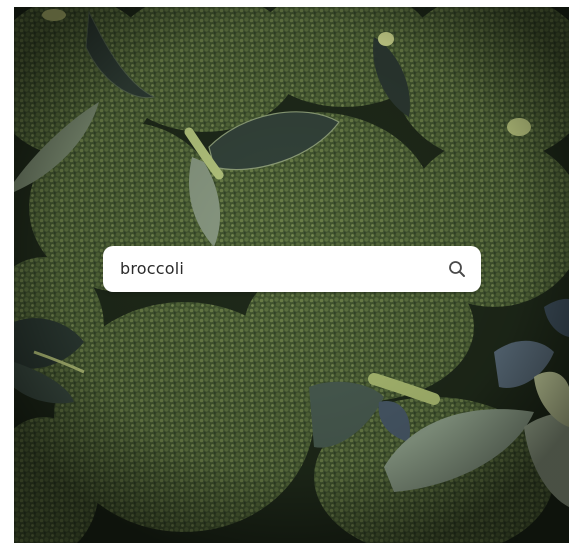  I want to click on search-input: broccoli, so click(152, 269).